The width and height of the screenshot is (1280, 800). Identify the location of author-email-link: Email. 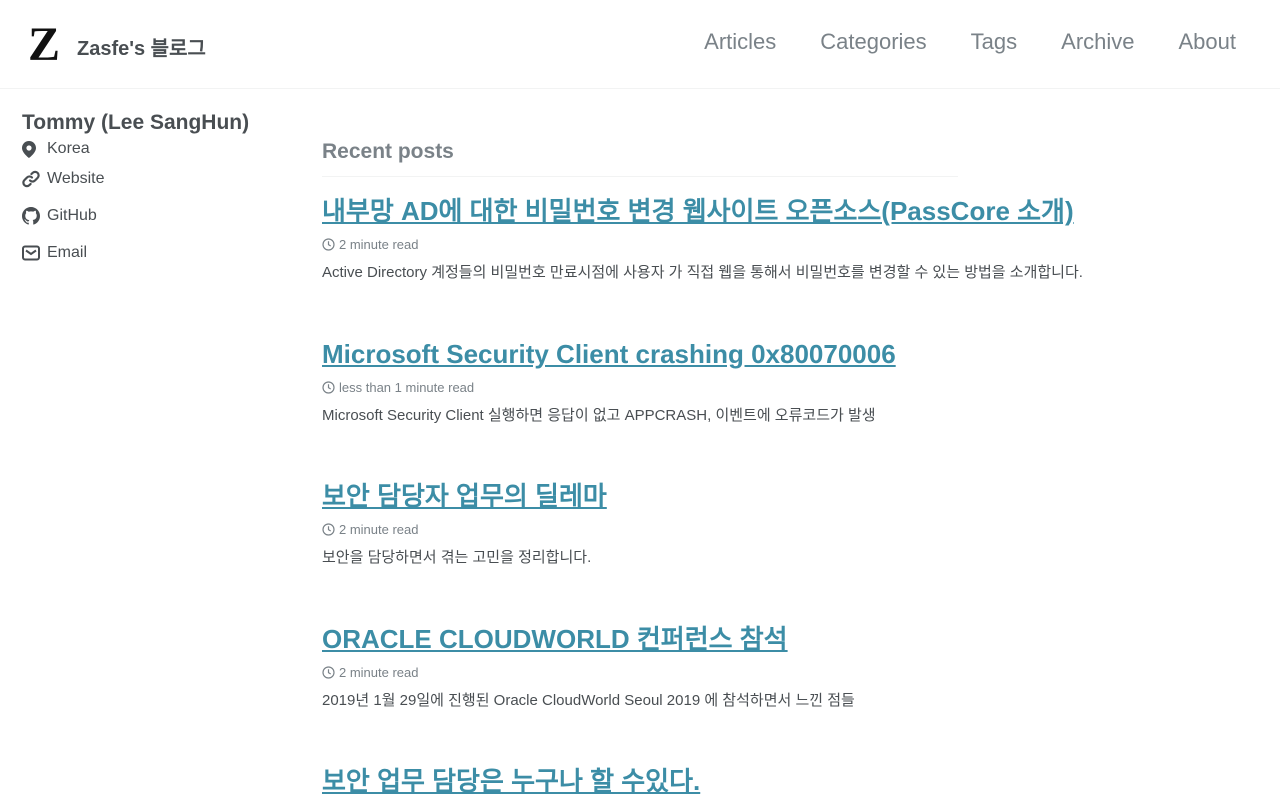
(63, 252).